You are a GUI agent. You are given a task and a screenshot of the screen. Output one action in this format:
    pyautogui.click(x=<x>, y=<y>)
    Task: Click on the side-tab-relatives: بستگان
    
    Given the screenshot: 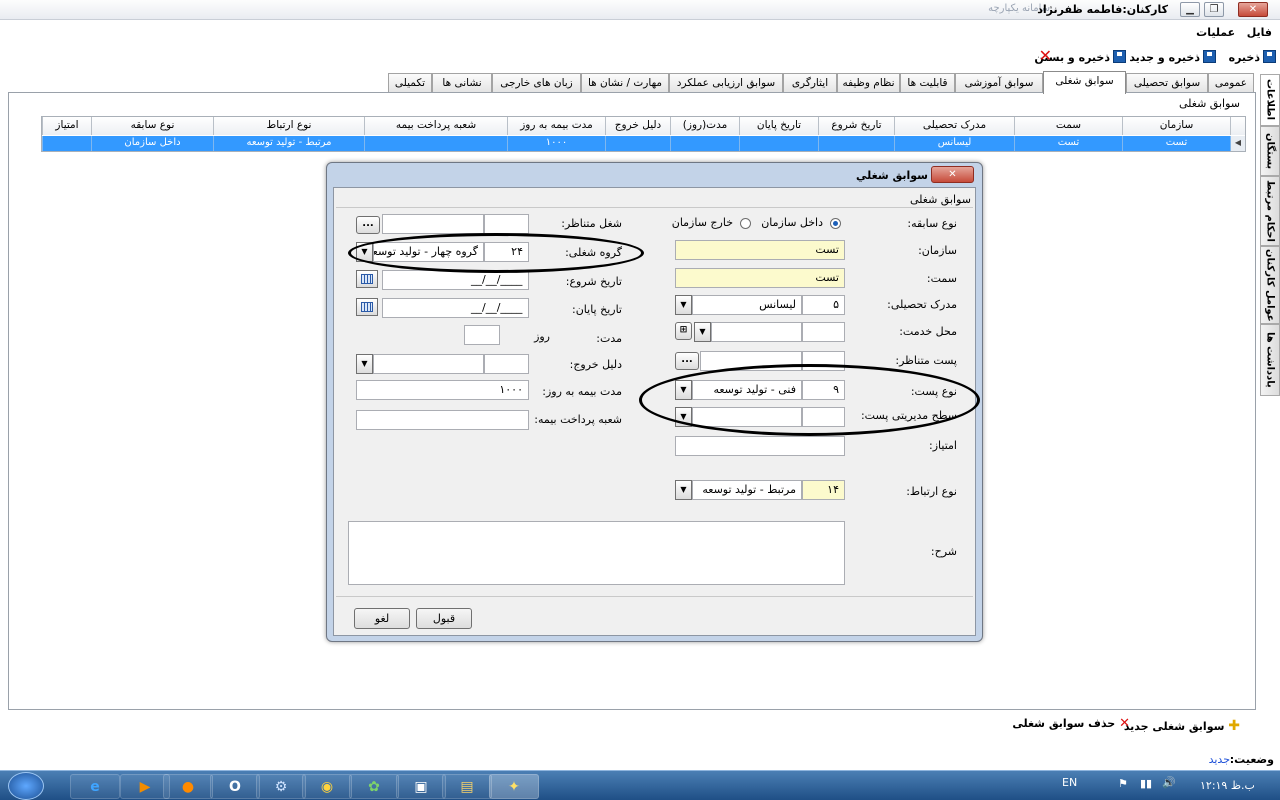 What is the action you would take?
    pyautogui.click(x=1270, y=151)
    